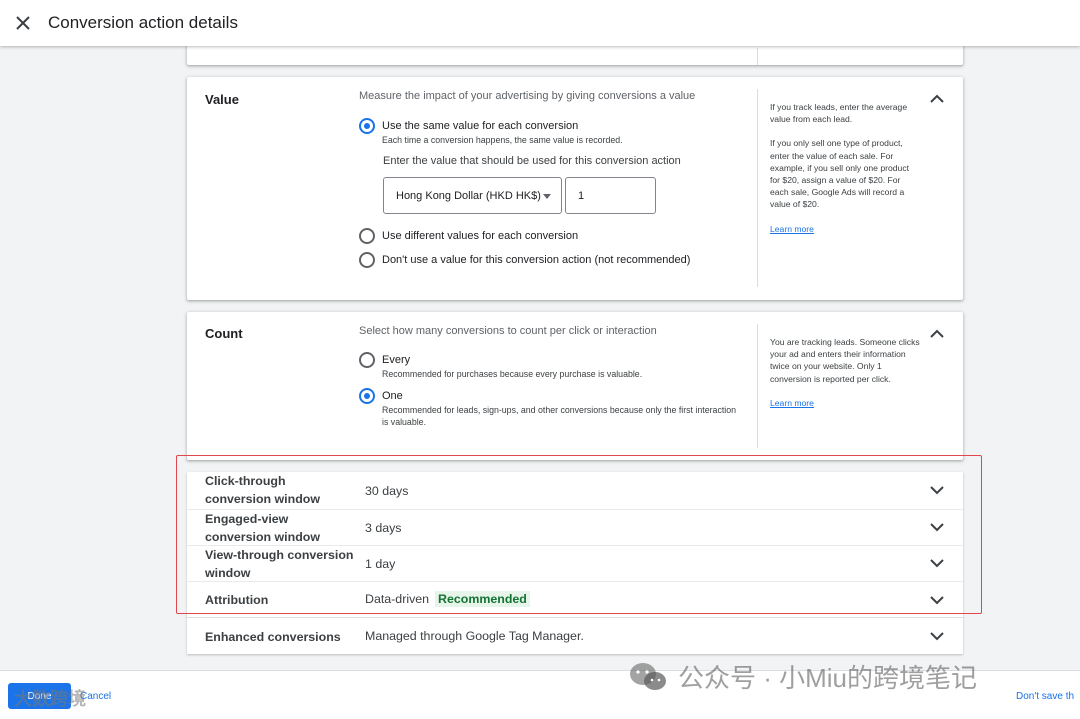 The width and height of the screenshot is (1080, 719). What do you see at coordinates (540, 23) in the screenshot?
I see `header-bar: Conversion action details` at bounding box center [540, 23].